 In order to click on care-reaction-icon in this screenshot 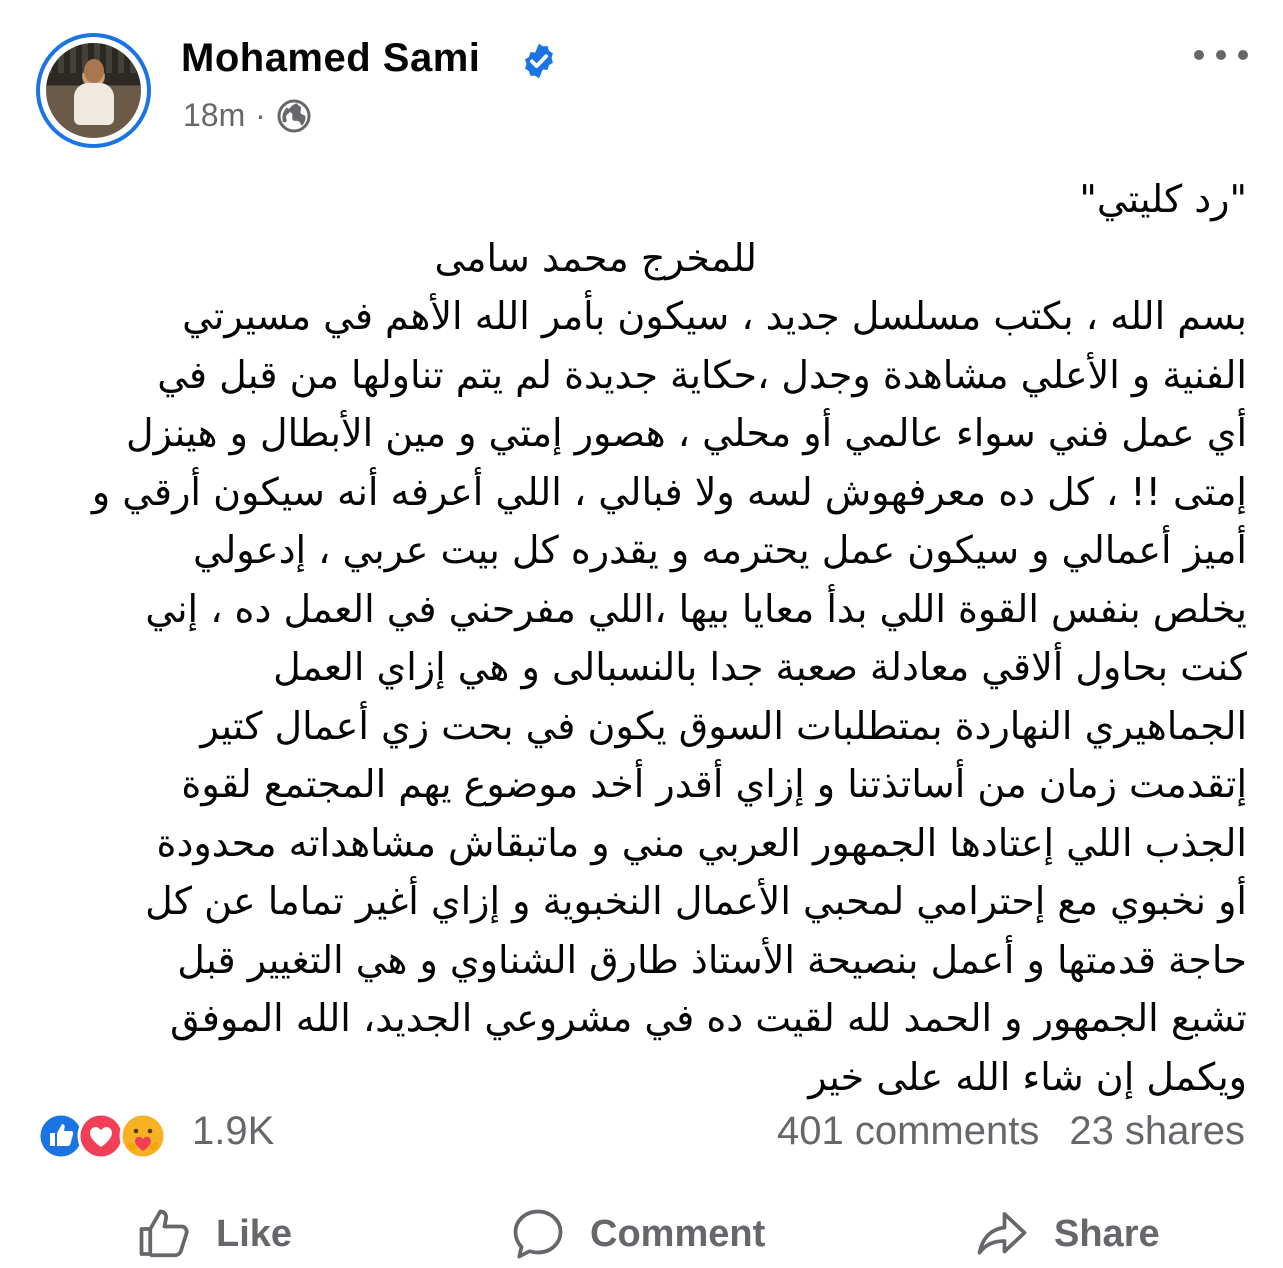, I will do `click(143, 1136)`.